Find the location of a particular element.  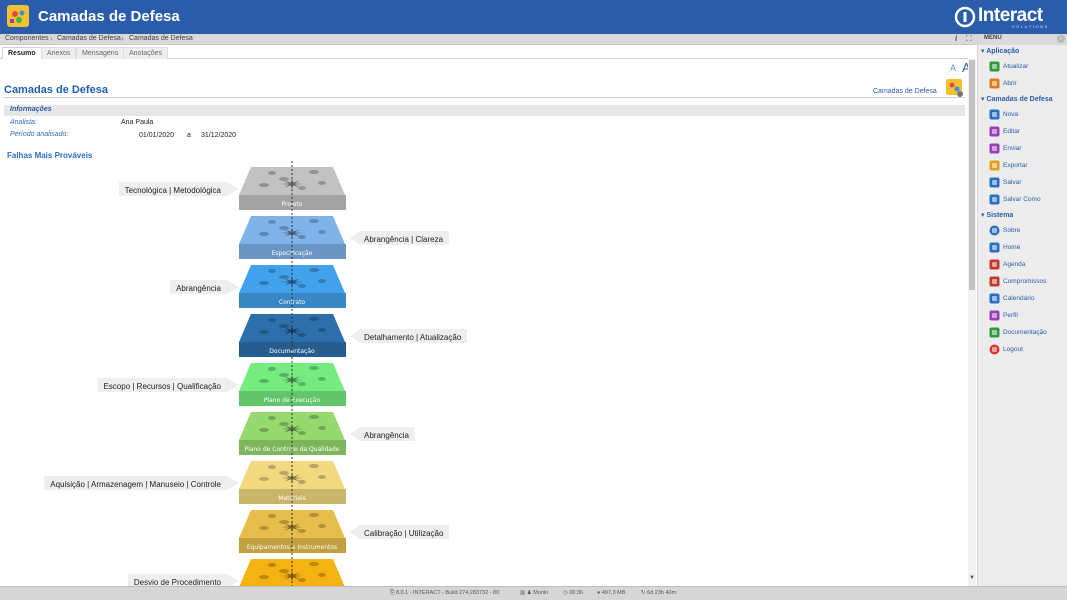

scrollbar-thumb is located at coordinates (972, 175).